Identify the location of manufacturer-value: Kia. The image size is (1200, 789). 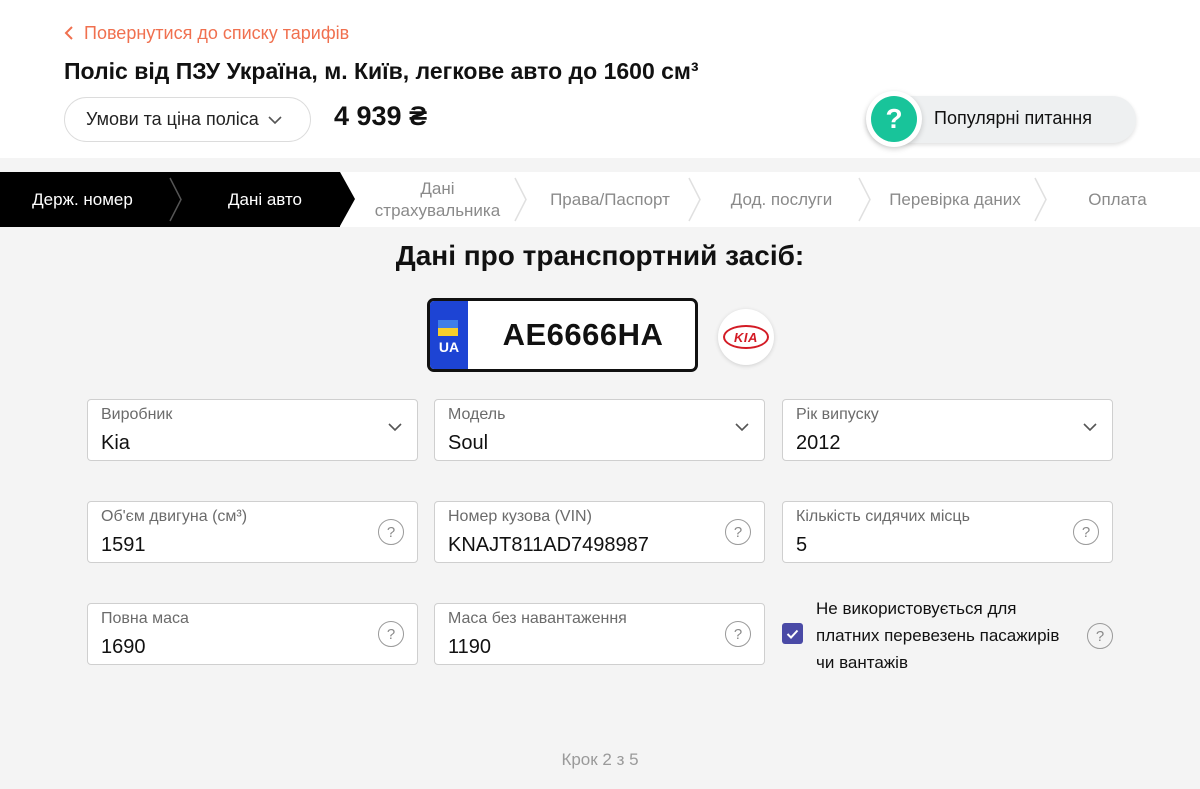
(115, 443).